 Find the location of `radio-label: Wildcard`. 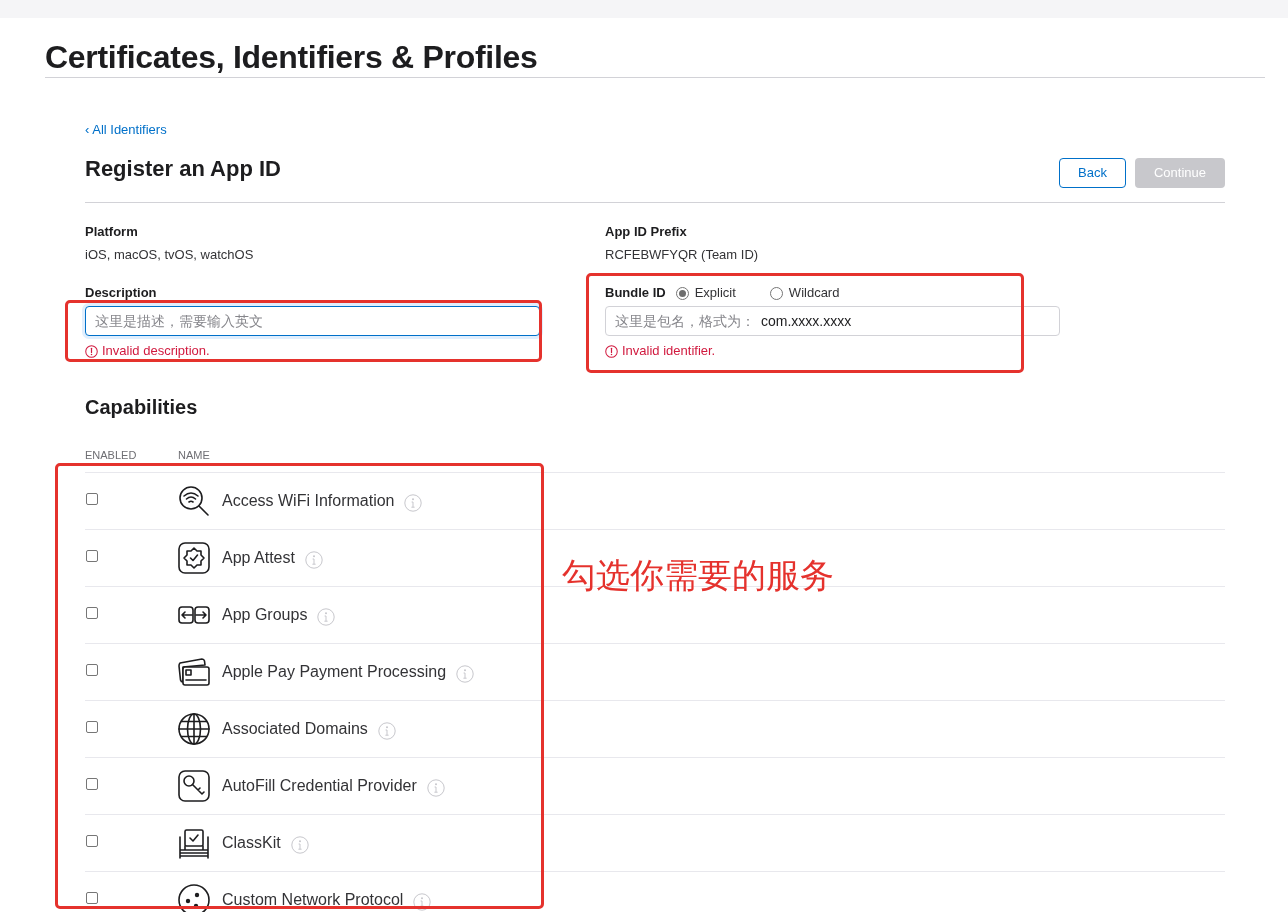

radio-label: Wildcard is located at coordinates (814, 293).